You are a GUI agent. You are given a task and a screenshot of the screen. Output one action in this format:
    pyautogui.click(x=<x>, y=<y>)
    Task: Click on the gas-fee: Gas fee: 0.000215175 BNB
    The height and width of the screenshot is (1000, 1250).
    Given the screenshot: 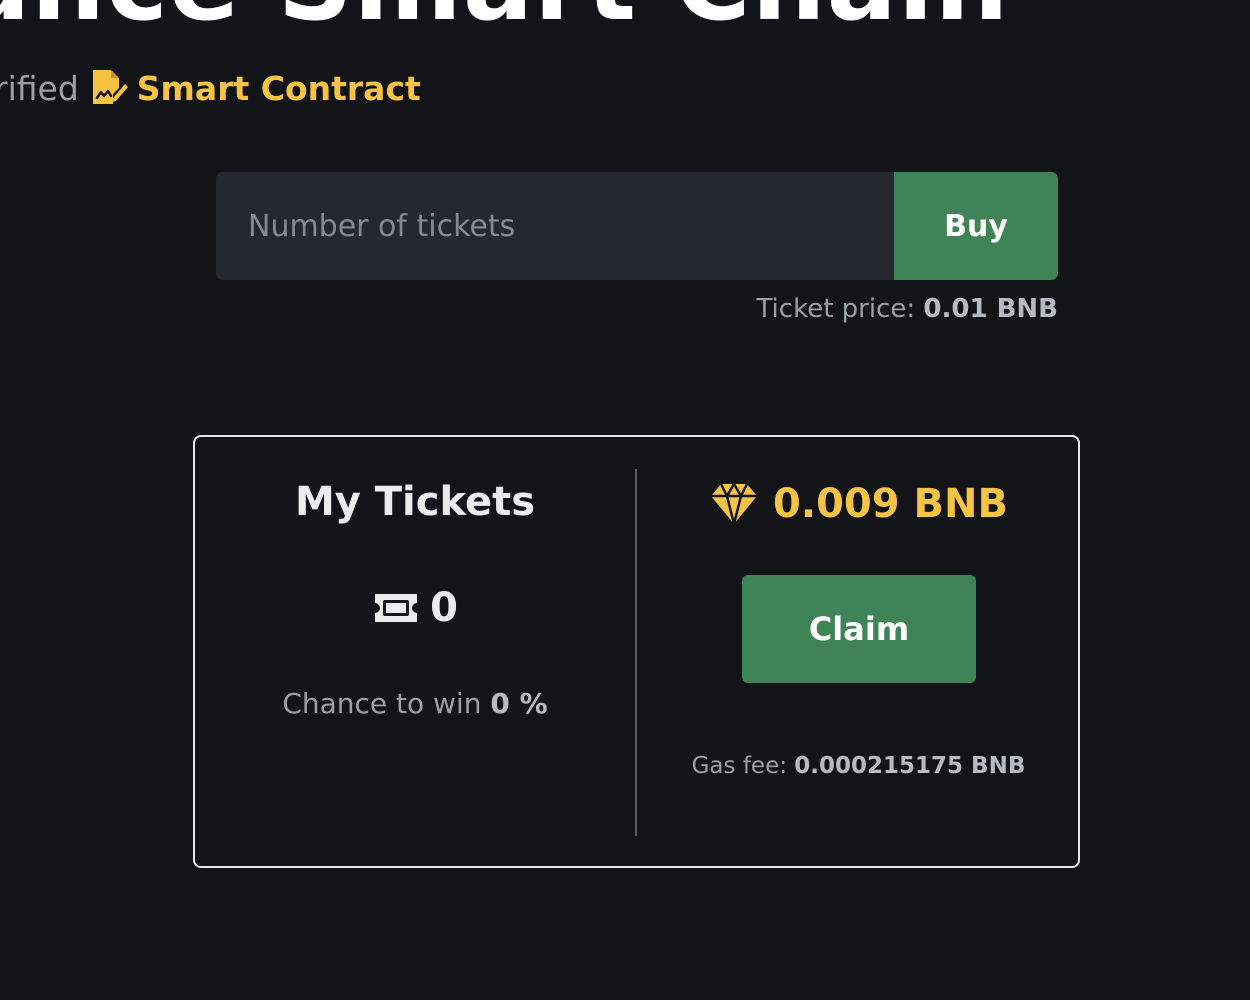 What is the action you would take?
    pyautogui.click(x=858, y=766)
    